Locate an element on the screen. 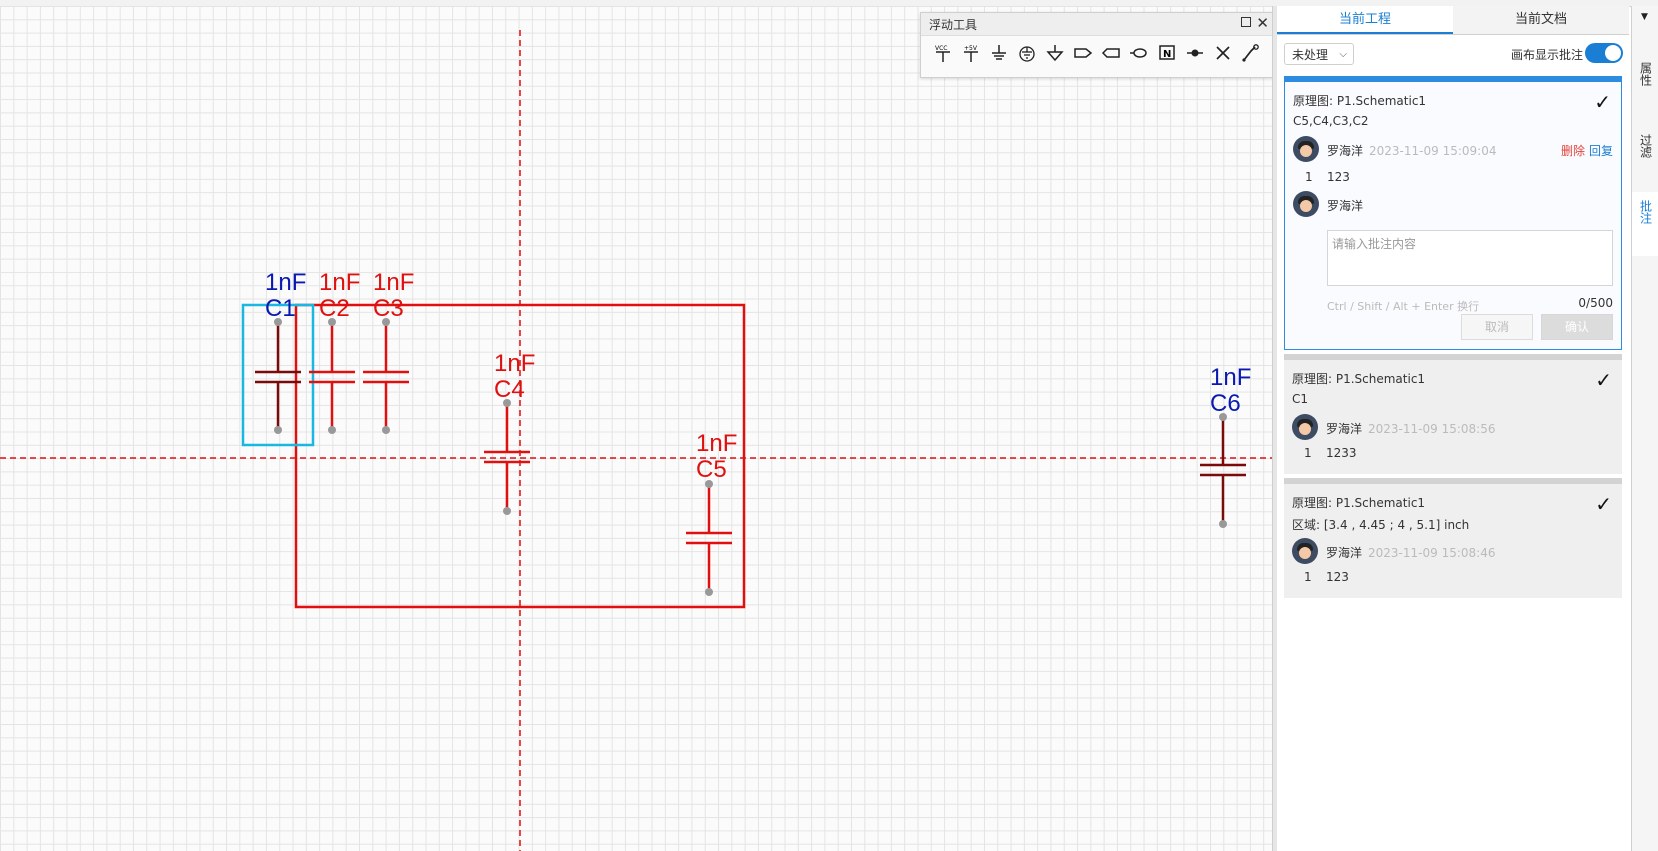 The width and height of the screenshot is (1658, 851). c1-value-label: 1nF is located at coordinates (285, 282).